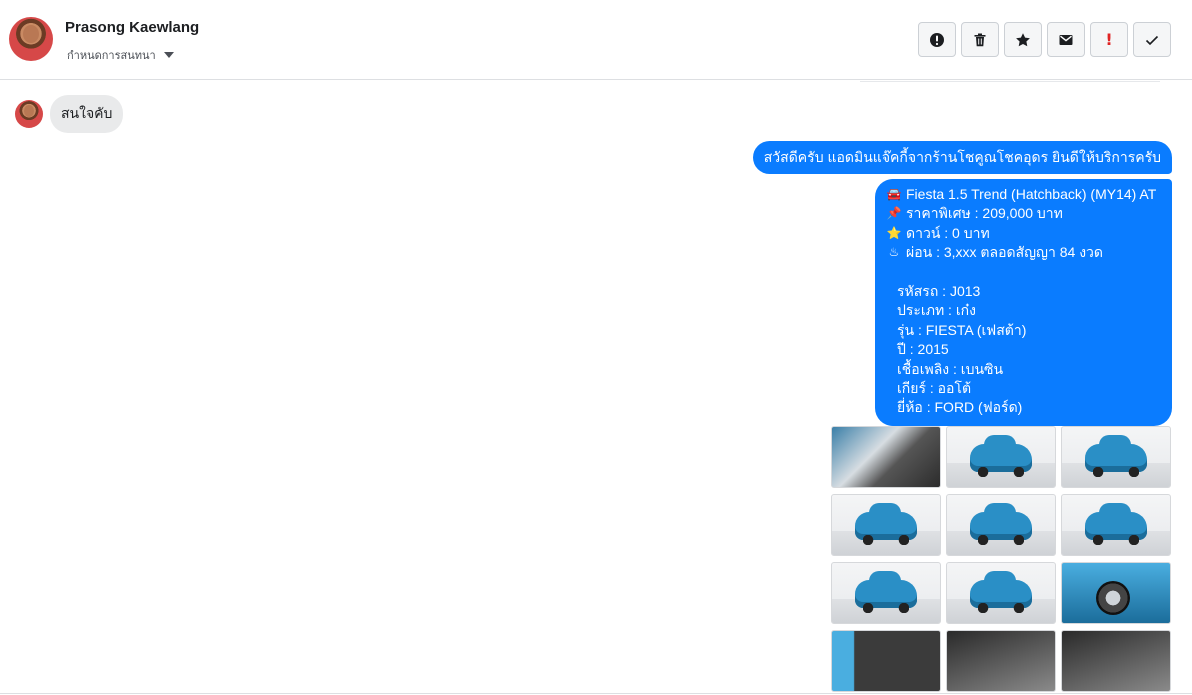  What do you see at coordinates (934, 388) in the screenshot?
I see `listing-gear: เกียร์ : ออโต้` at bounding box center [934, 388].